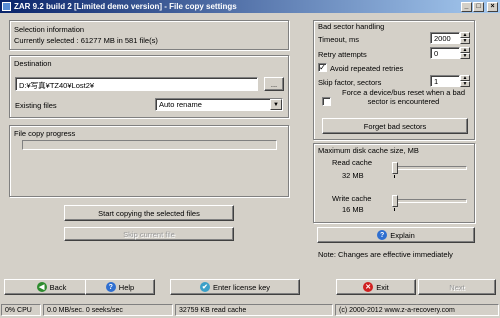  Describe the element at coordinates (395, 168) in the screenshot. I see `read-cache-slider` at that location.